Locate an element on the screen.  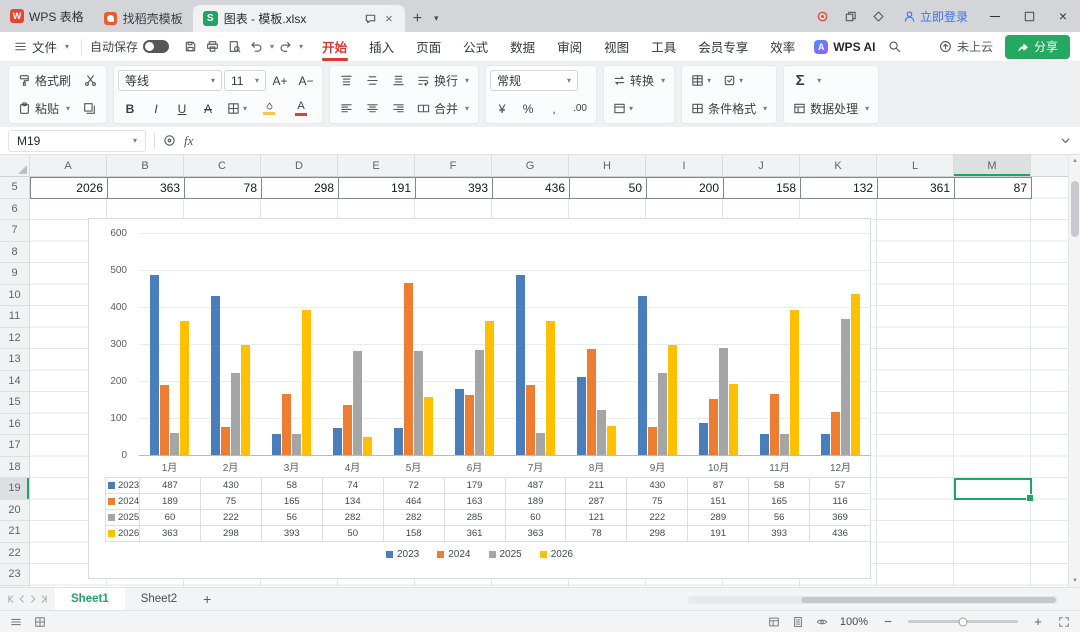
copy-button is located at coordinates (89, 109).